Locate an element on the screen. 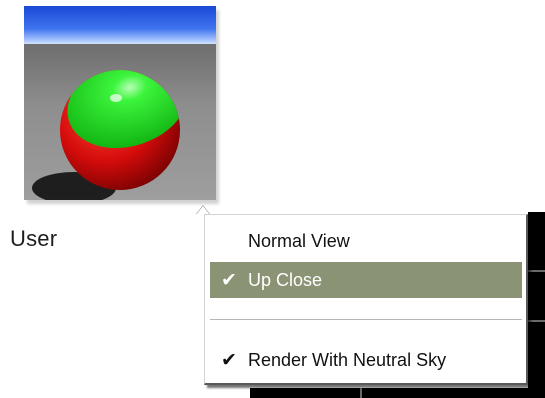 The width and height of the screenshot is (545, 398). menu-item-render-with-neutral-sky: ✔ Render With Neutral Sky is located at coordinates (366, 360).